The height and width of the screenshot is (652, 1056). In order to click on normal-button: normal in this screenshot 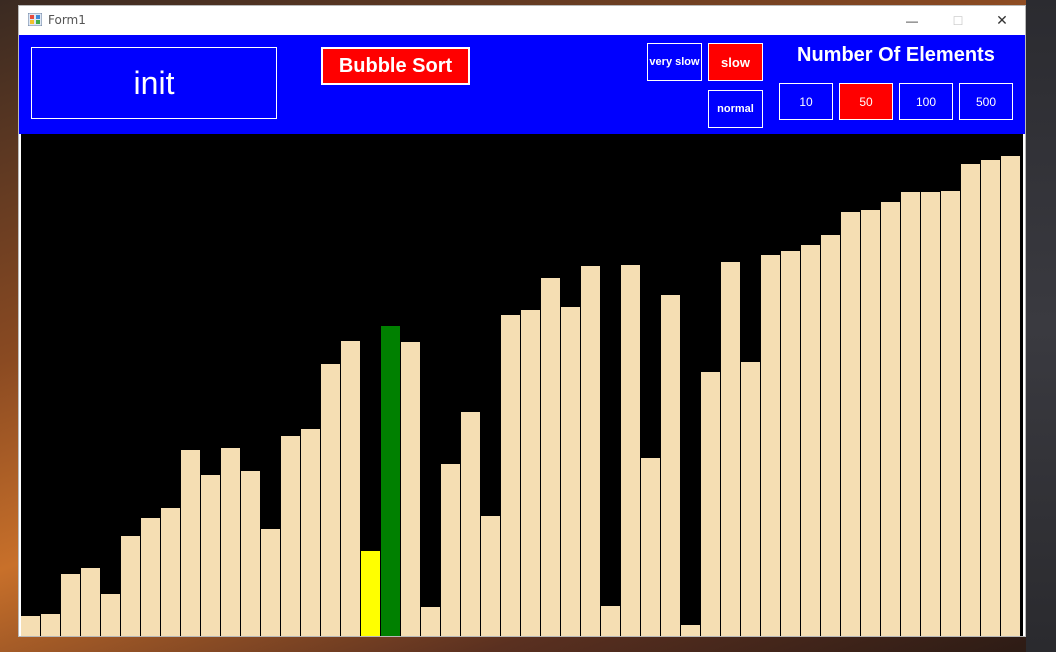, I will do `click(735, 109)`.